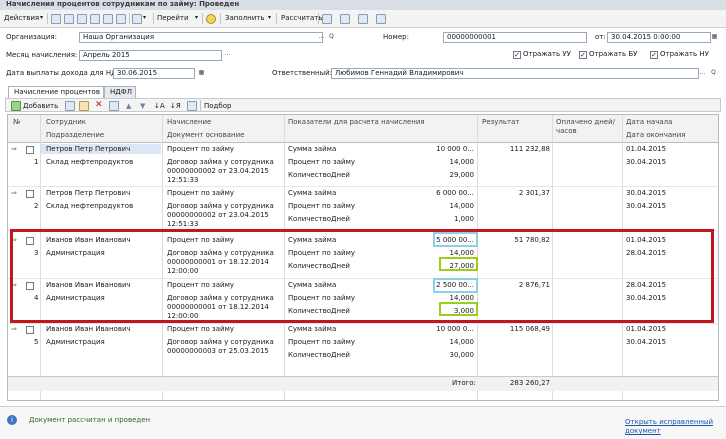 This screenshot has width=726, height=439. Describe the element at coordinates (613, 54) in the screenshot. I see `reflect-bu-label: Отражать БУ` at that location.